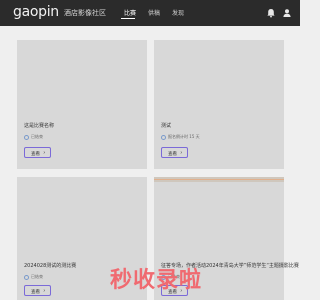 The image size is (320, 300). What do you see at coordinates (271, 13) in the screenshot?
I see `bell-icon` at bounding box center [271, 13].